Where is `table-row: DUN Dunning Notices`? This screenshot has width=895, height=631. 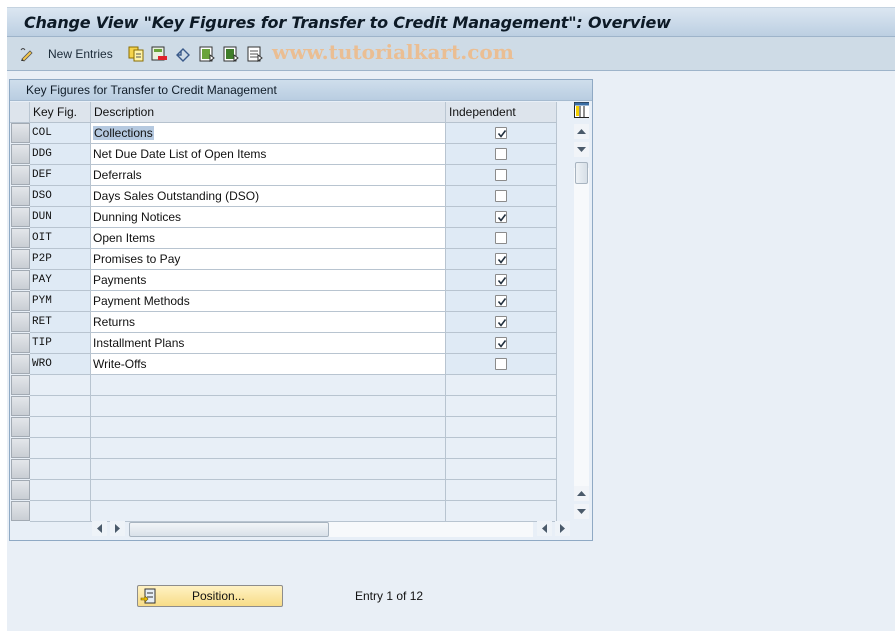
table-row: DUN Dunning Notices is located at coordinates (284, 217).